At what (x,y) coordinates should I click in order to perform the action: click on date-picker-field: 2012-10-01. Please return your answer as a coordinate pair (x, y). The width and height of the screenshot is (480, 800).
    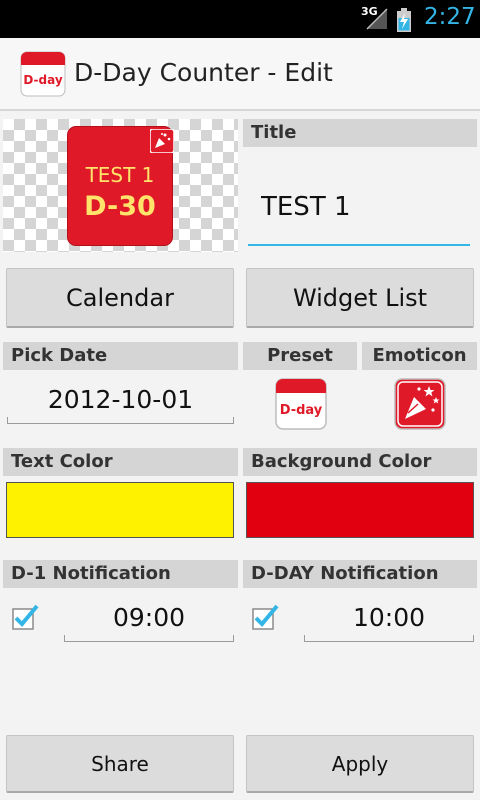
    Looking at the image, I should click on (120, 402).